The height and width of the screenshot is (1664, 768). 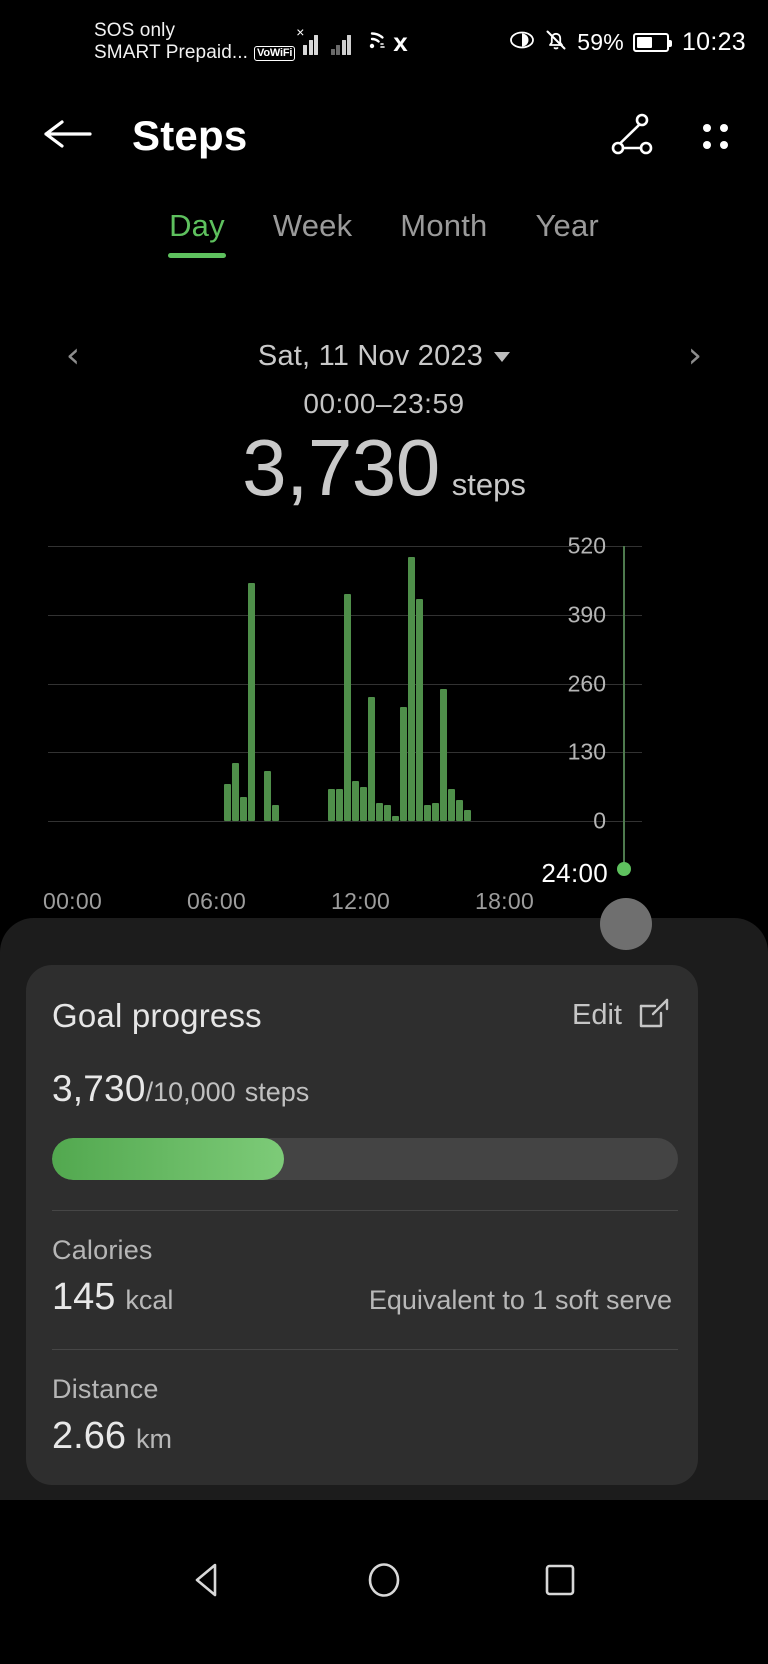 I want to click on edit-pencil-icon, so click(x=654, y=1015).